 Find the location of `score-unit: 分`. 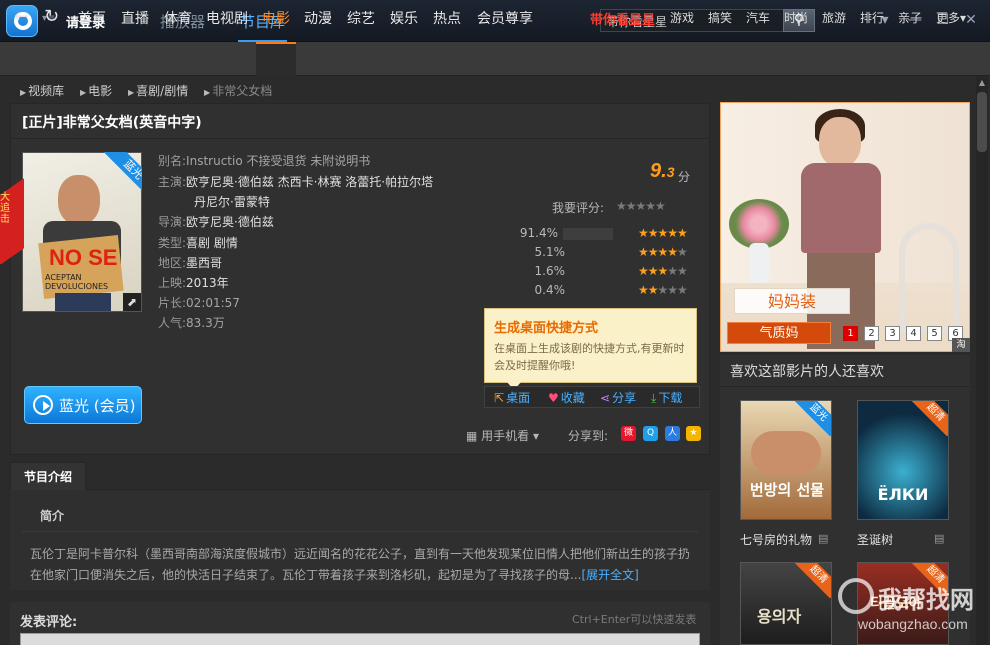

score-unit: 分 is located at coordinates (684, 177).